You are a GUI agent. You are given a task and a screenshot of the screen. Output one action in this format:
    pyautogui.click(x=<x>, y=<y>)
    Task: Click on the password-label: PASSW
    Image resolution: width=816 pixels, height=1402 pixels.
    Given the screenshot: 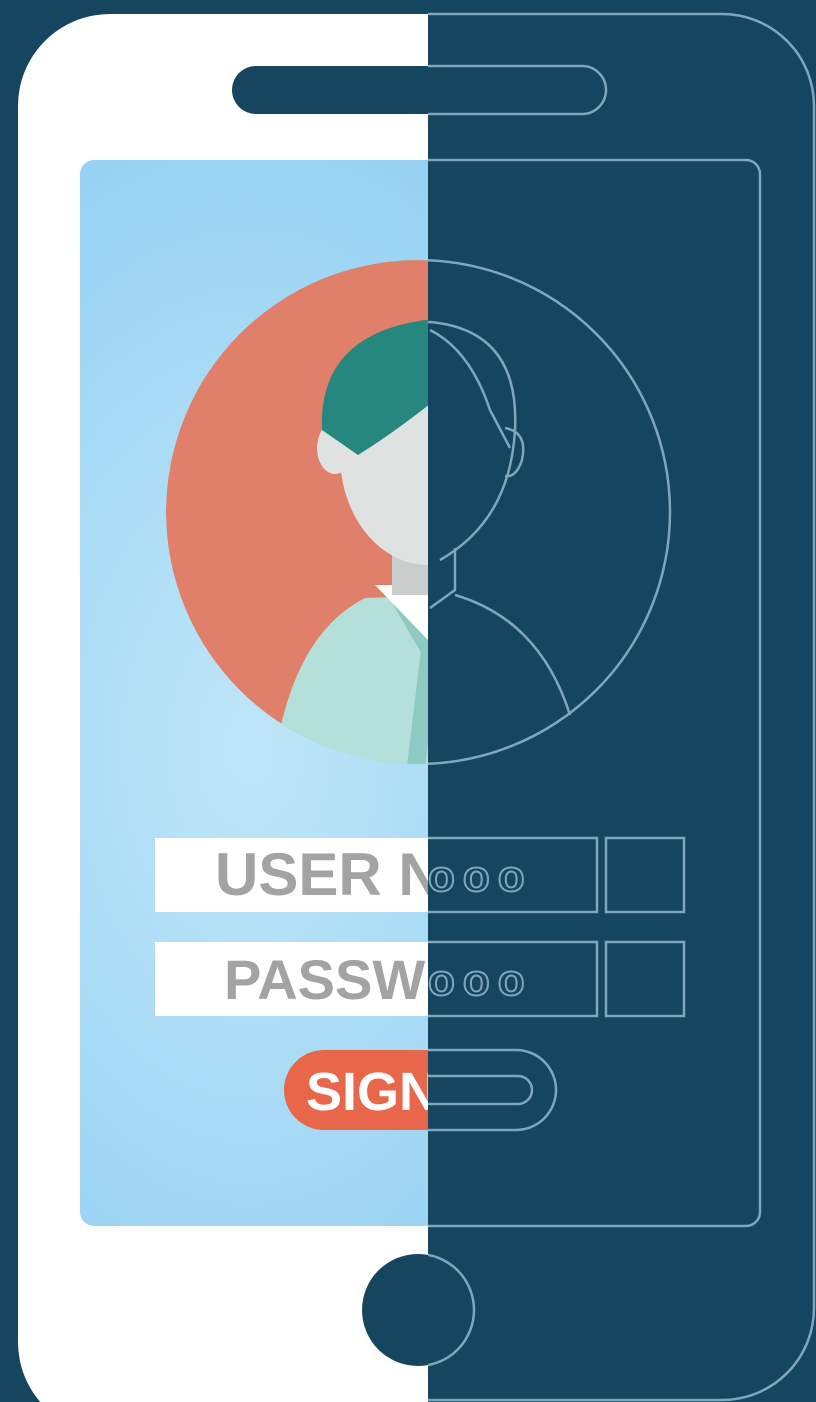 What is the action you would take?
    pyautogui.click(x=324, y=979)
    